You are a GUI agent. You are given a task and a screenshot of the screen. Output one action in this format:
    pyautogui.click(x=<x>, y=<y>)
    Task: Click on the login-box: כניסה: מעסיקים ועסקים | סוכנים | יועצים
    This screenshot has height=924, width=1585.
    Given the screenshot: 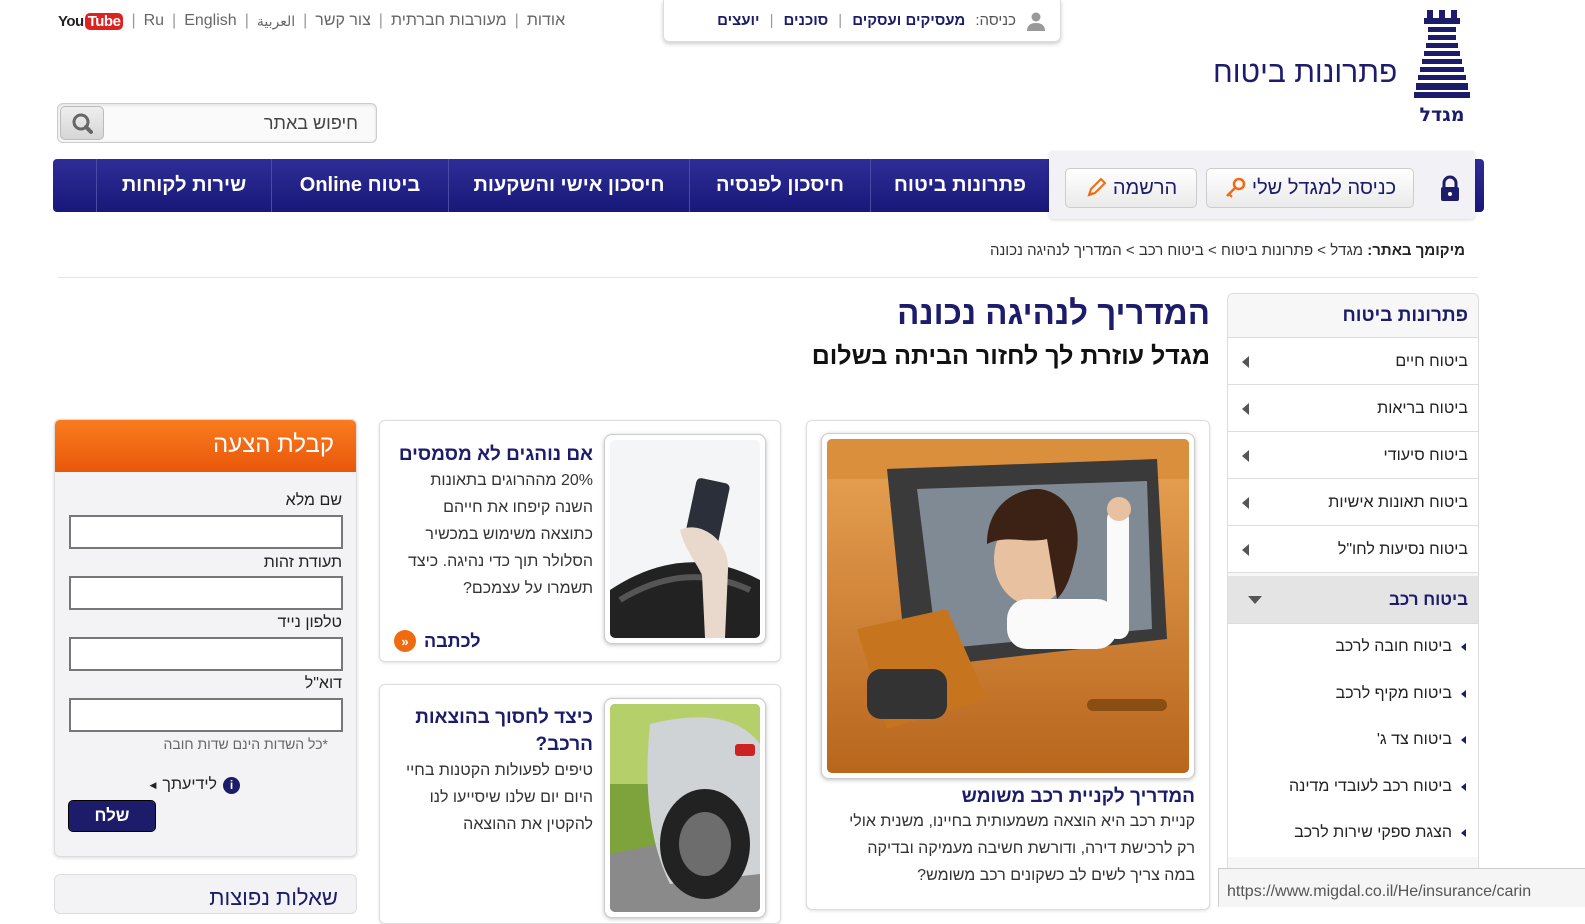 What is the action you would take?
    pyautogui.click(x=862, y=21)
    